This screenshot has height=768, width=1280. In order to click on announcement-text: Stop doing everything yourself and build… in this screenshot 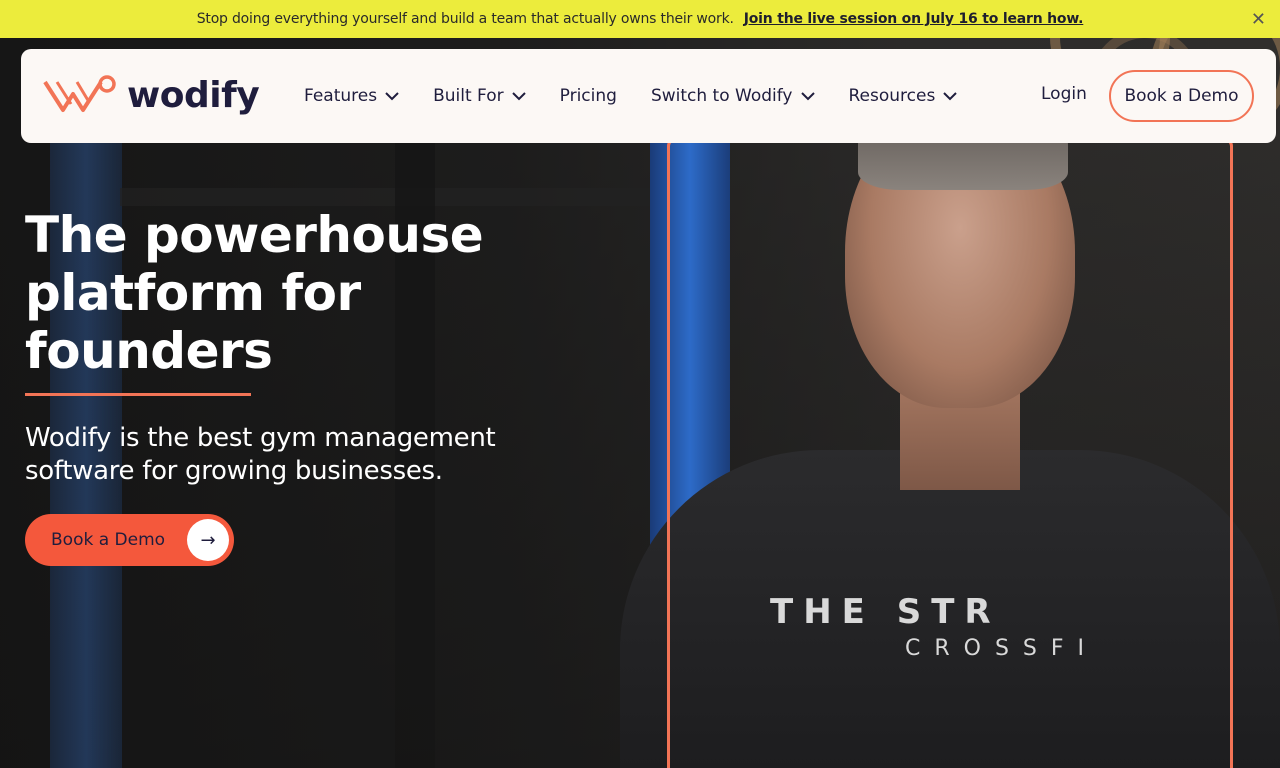, I will do `click(465, 19)`.